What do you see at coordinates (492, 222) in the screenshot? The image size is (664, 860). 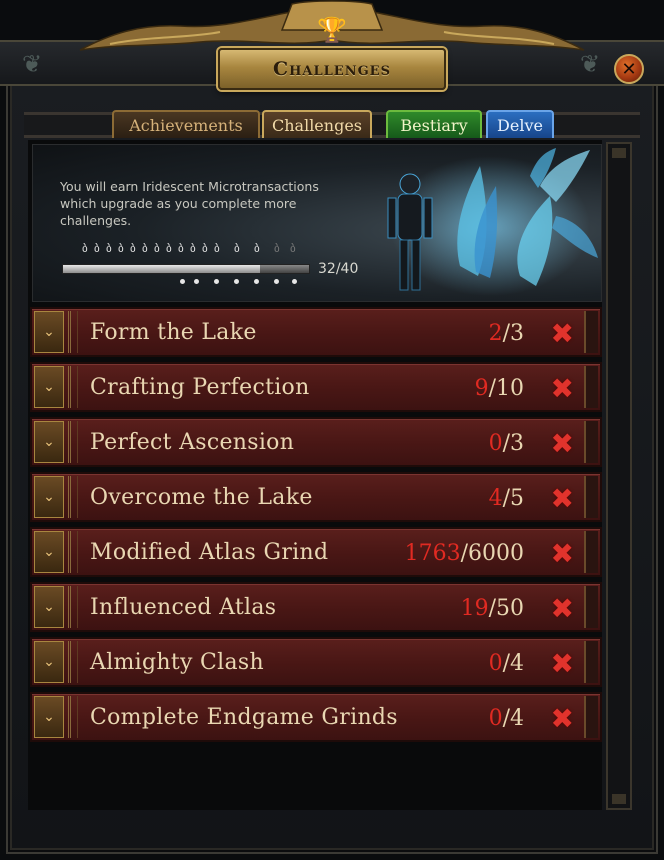 I see `microtransaction-preview-image` at bounding box center [492, 222].